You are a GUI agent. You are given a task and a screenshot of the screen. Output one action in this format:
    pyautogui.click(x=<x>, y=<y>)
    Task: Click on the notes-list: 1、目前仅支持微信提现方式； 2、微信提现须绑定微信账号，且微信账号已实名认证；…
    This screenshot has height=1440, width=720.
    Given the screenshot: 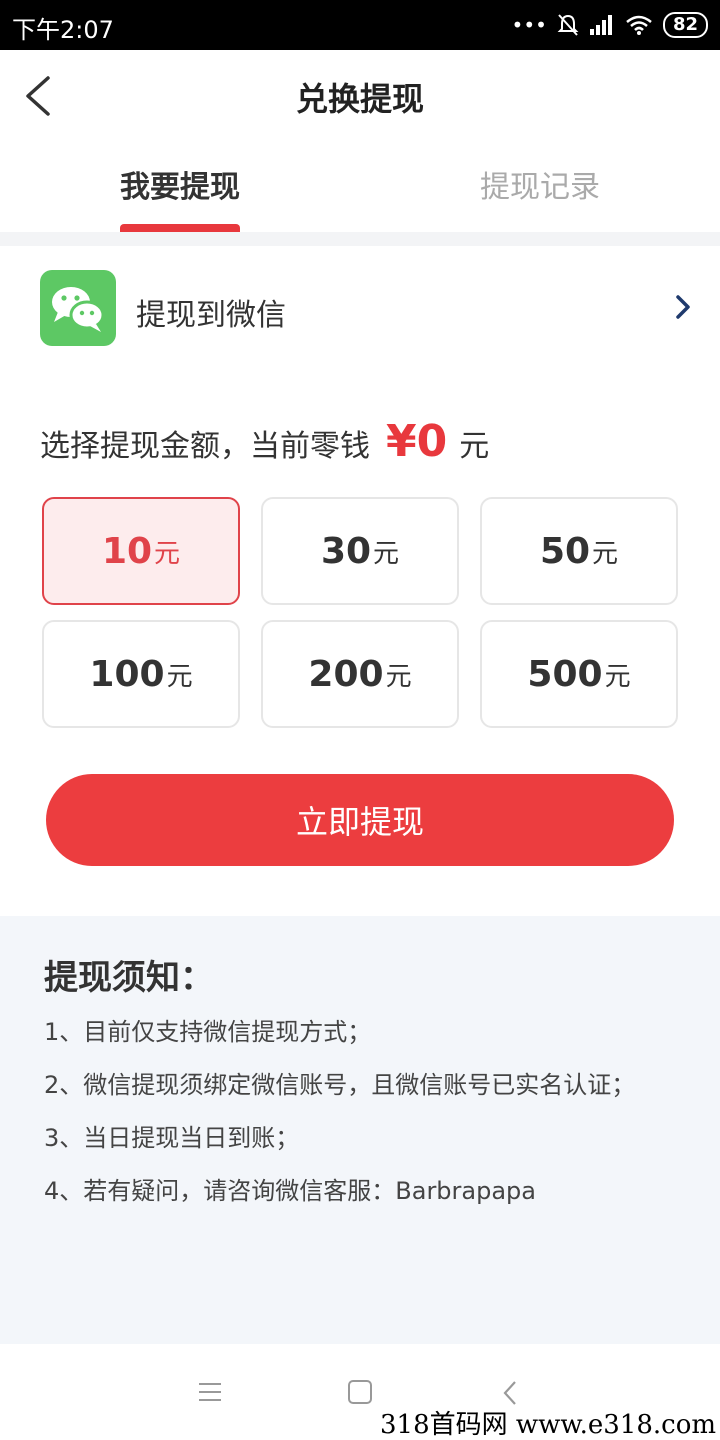 What is the action you would take?
    pyautogui.click(x=354, y=1112)
    